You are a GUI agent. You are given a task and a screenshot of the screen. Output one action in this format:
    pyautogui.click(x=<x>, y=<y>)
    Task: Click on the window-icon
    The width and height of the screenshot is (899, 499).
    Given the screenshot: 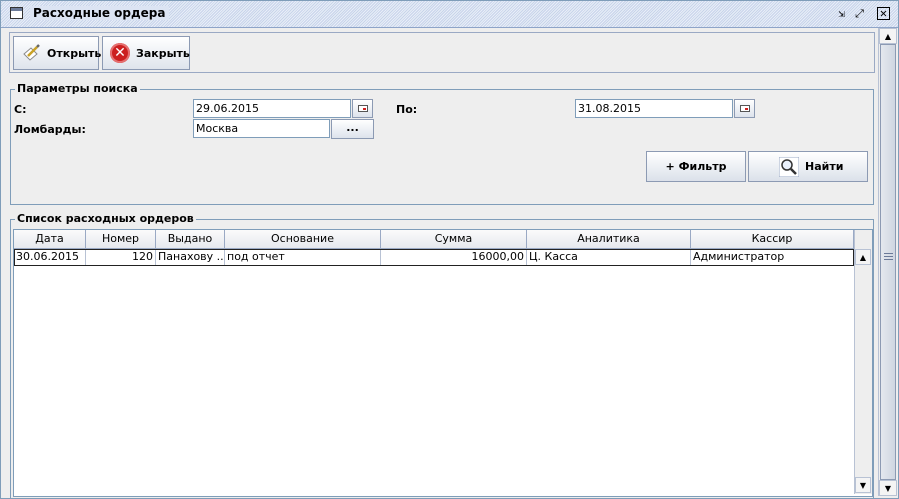 What is the action you would take?
    pyautogui.click(x=16, y=13)
    